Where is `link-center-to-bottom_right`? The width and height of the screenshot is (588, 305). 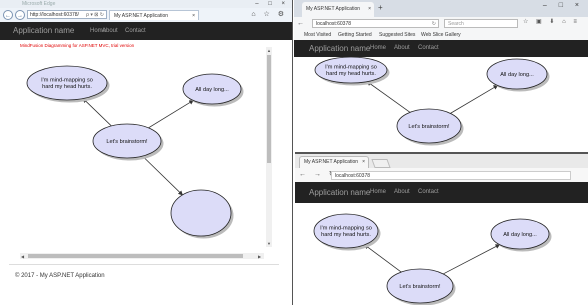
link-center-to-bottom_right is located at coordinates (163, 175).